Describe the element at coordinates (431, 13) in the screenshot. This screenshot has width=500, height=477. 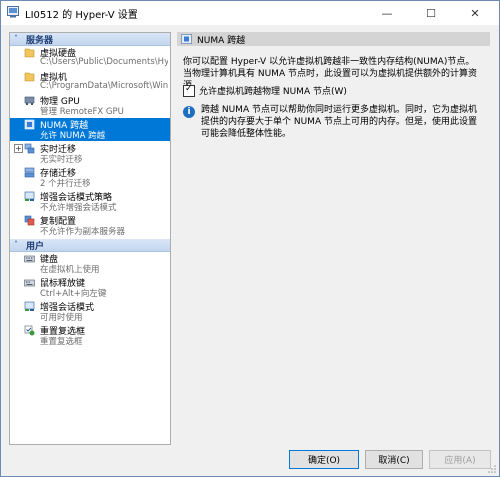
I see `maximize-button: ☐` at that location.